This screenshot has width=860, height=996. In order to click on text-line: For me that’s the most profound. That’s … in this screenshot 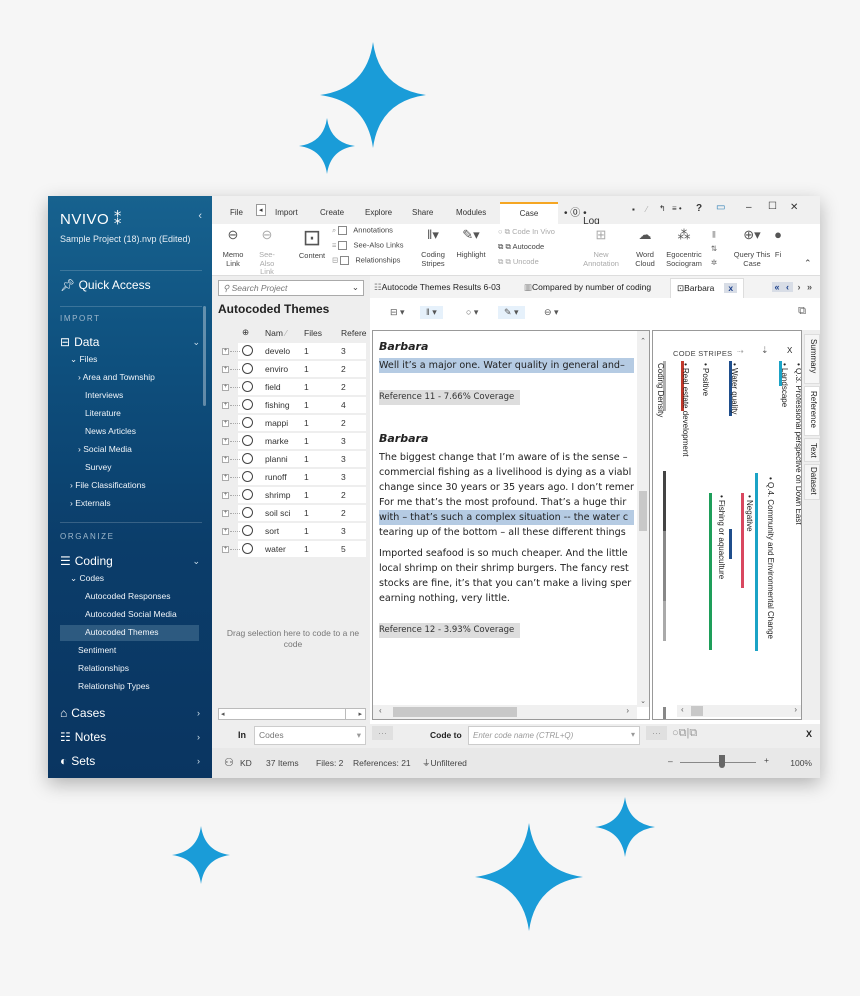, I will do `click(506, 502)`.